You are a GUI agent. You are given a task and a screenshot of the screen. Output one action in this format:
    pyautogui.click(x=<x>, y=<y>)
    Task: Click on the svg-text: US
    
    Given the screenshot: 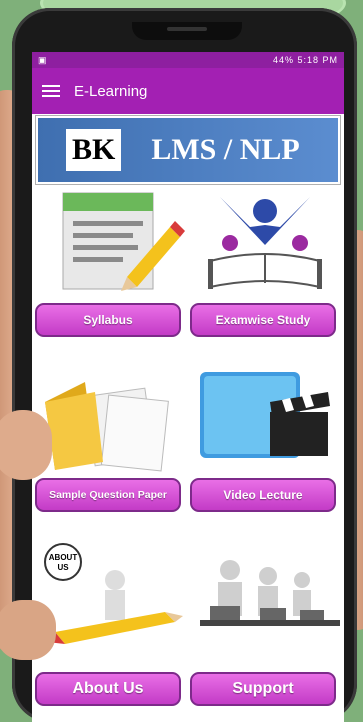 What is the action you would take?
    pyautogui.click(x=63, y=567)
    